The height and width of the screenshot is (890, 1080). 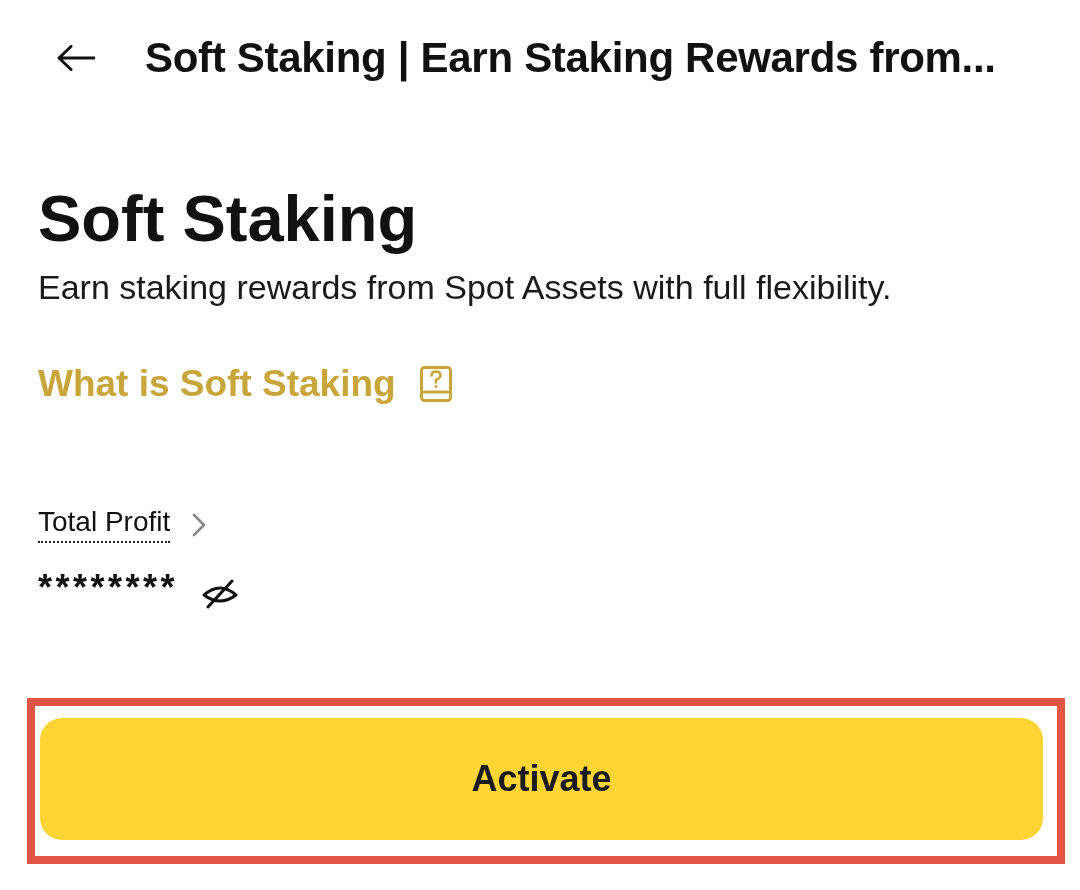 What do you see at coordinates (104, 524) in the screenshot?
I see `total-profit-link: Total Profit` at bounding box center [104, 524].